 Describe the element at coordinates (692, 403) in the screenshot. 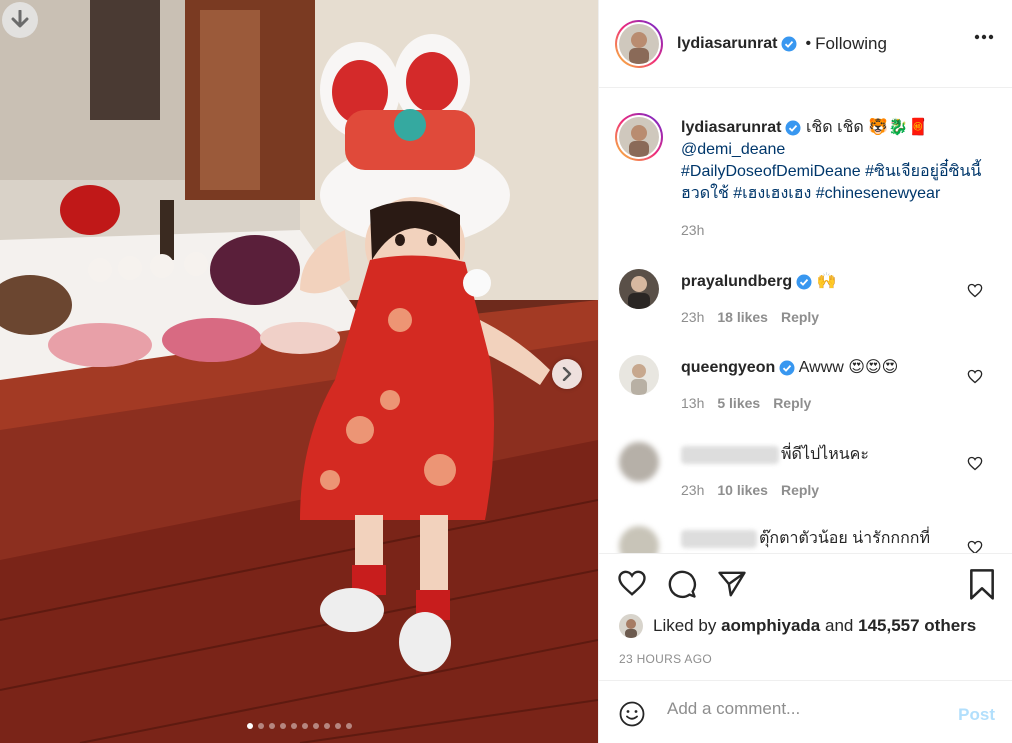

I see `comment-time: 13h` at that location.